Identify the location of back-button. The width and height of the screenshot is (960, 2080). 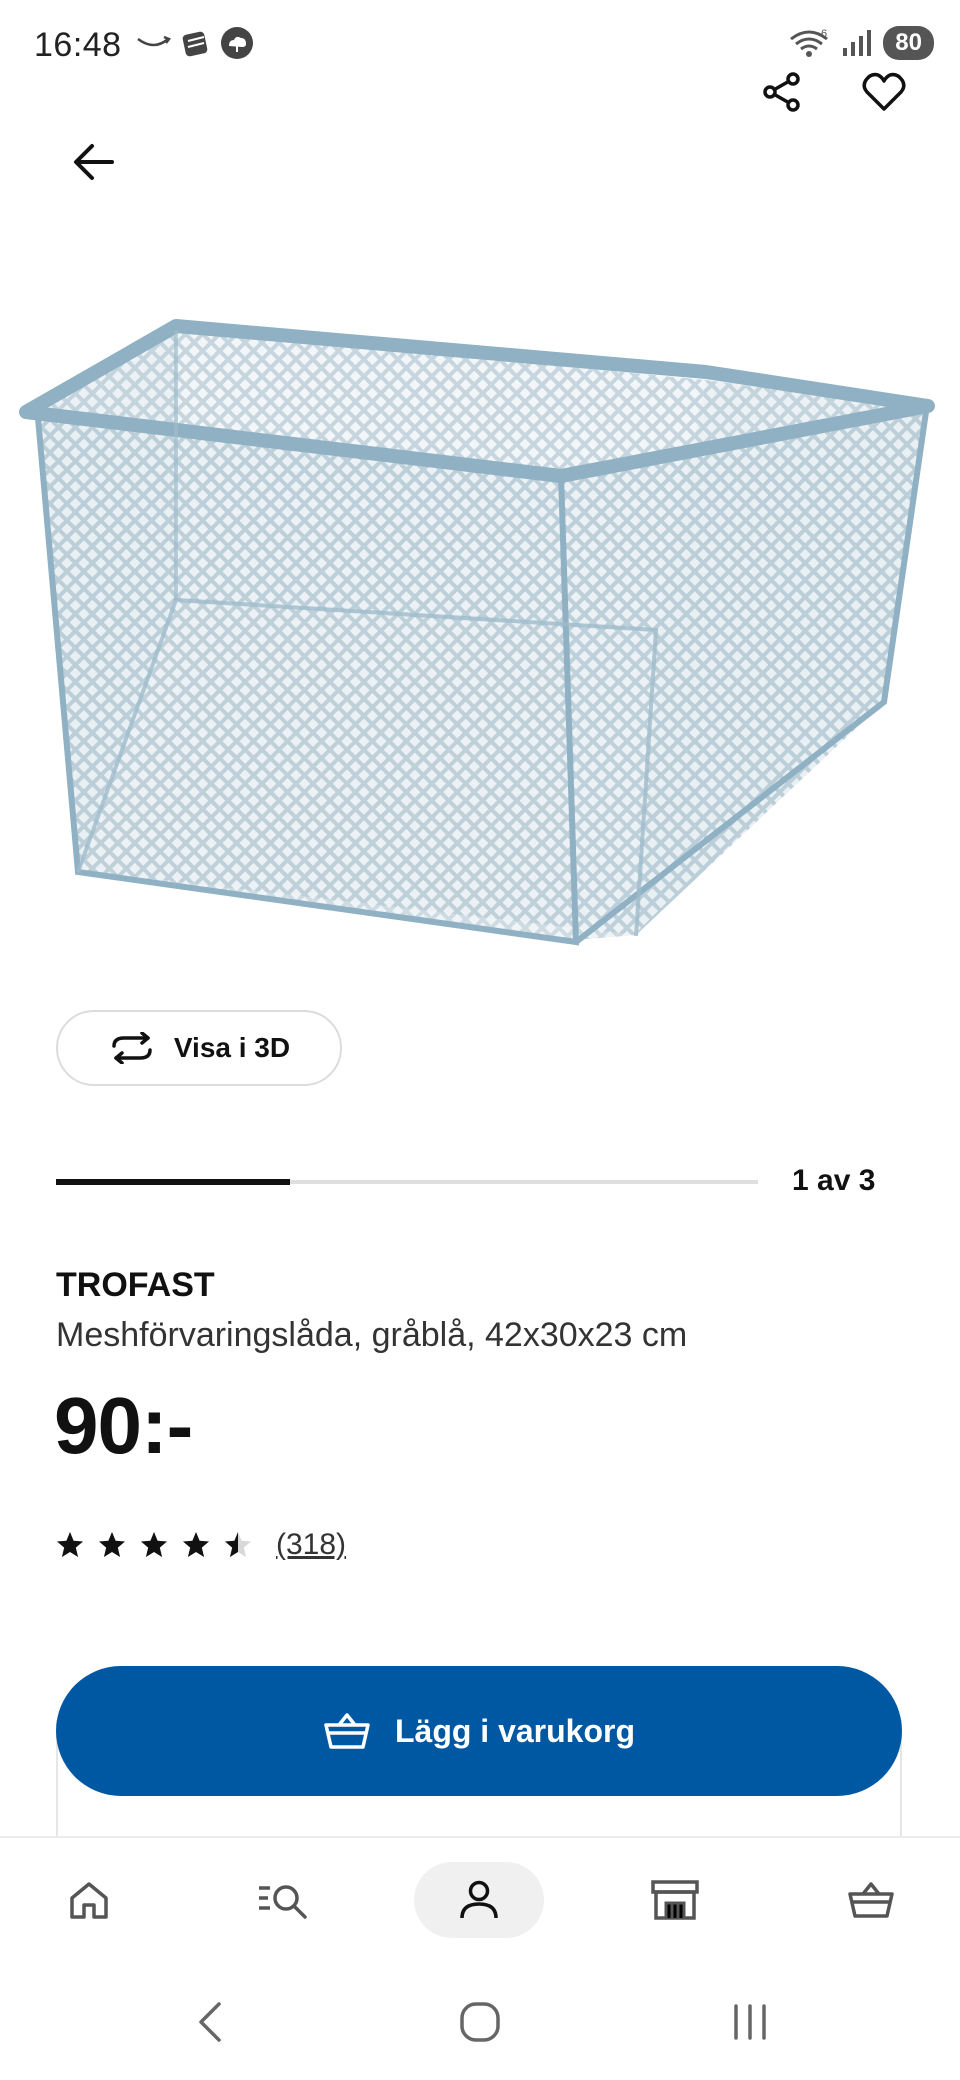
(94, 162).